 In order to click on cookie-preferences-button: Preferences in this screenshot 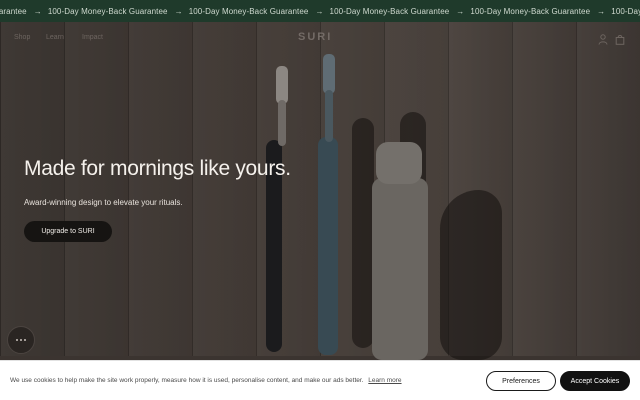, I will do `click(521, 381)`.